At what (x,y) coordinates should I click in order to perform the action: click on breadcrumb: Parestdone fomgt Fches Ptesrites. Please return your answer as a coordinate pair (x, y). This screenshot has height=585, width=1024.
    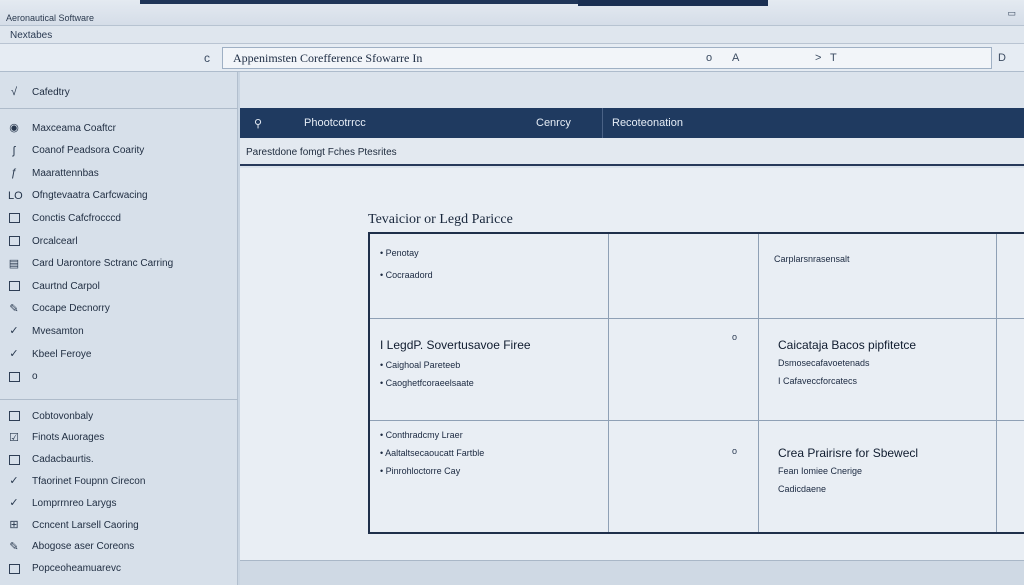
    Looking at the image, I should click on (632, 152).